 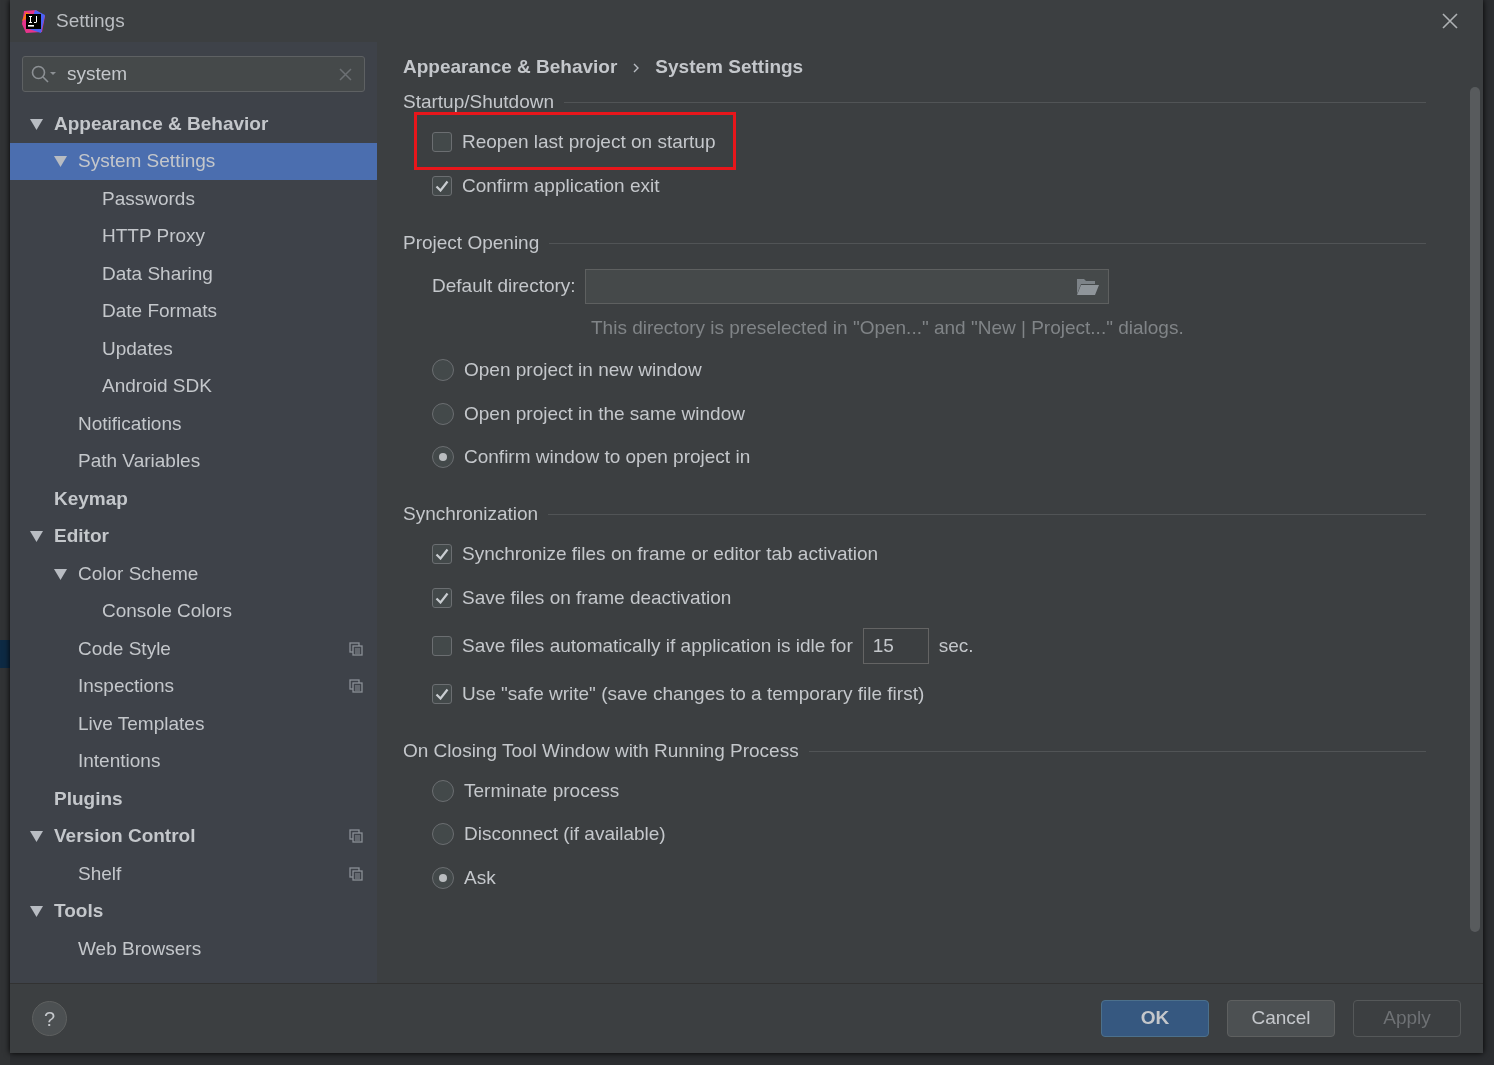 What do you see at coordinates (471, 242) in the screenshot?
I see `section-title: Project Opening` at bounding box center [471, 242].